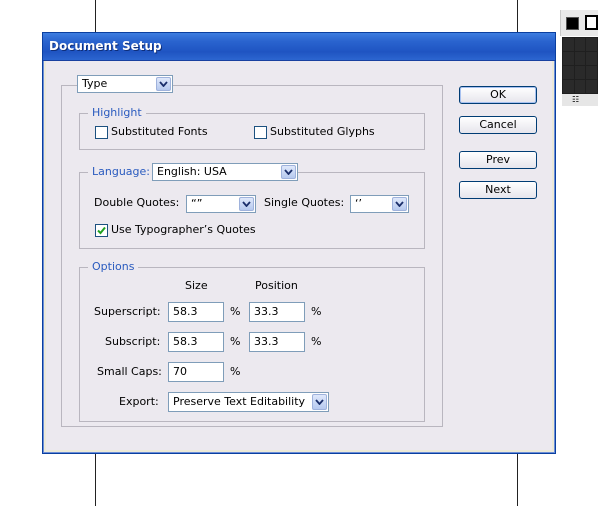 The height and width of the screenshot is (506, 598). What do you see at coordinates (125, 84) in the screenshot?
I see `section-select: Type` at bounding box center [125, 84].